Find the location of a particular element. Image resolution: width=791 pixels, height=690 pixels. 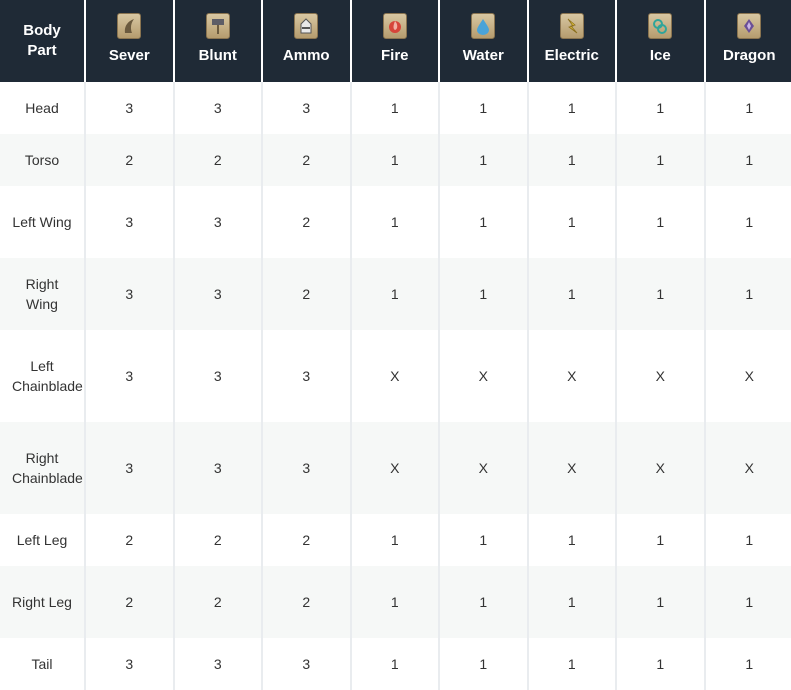

table-row: Torso22211111 is located at coordinates (395, 160).